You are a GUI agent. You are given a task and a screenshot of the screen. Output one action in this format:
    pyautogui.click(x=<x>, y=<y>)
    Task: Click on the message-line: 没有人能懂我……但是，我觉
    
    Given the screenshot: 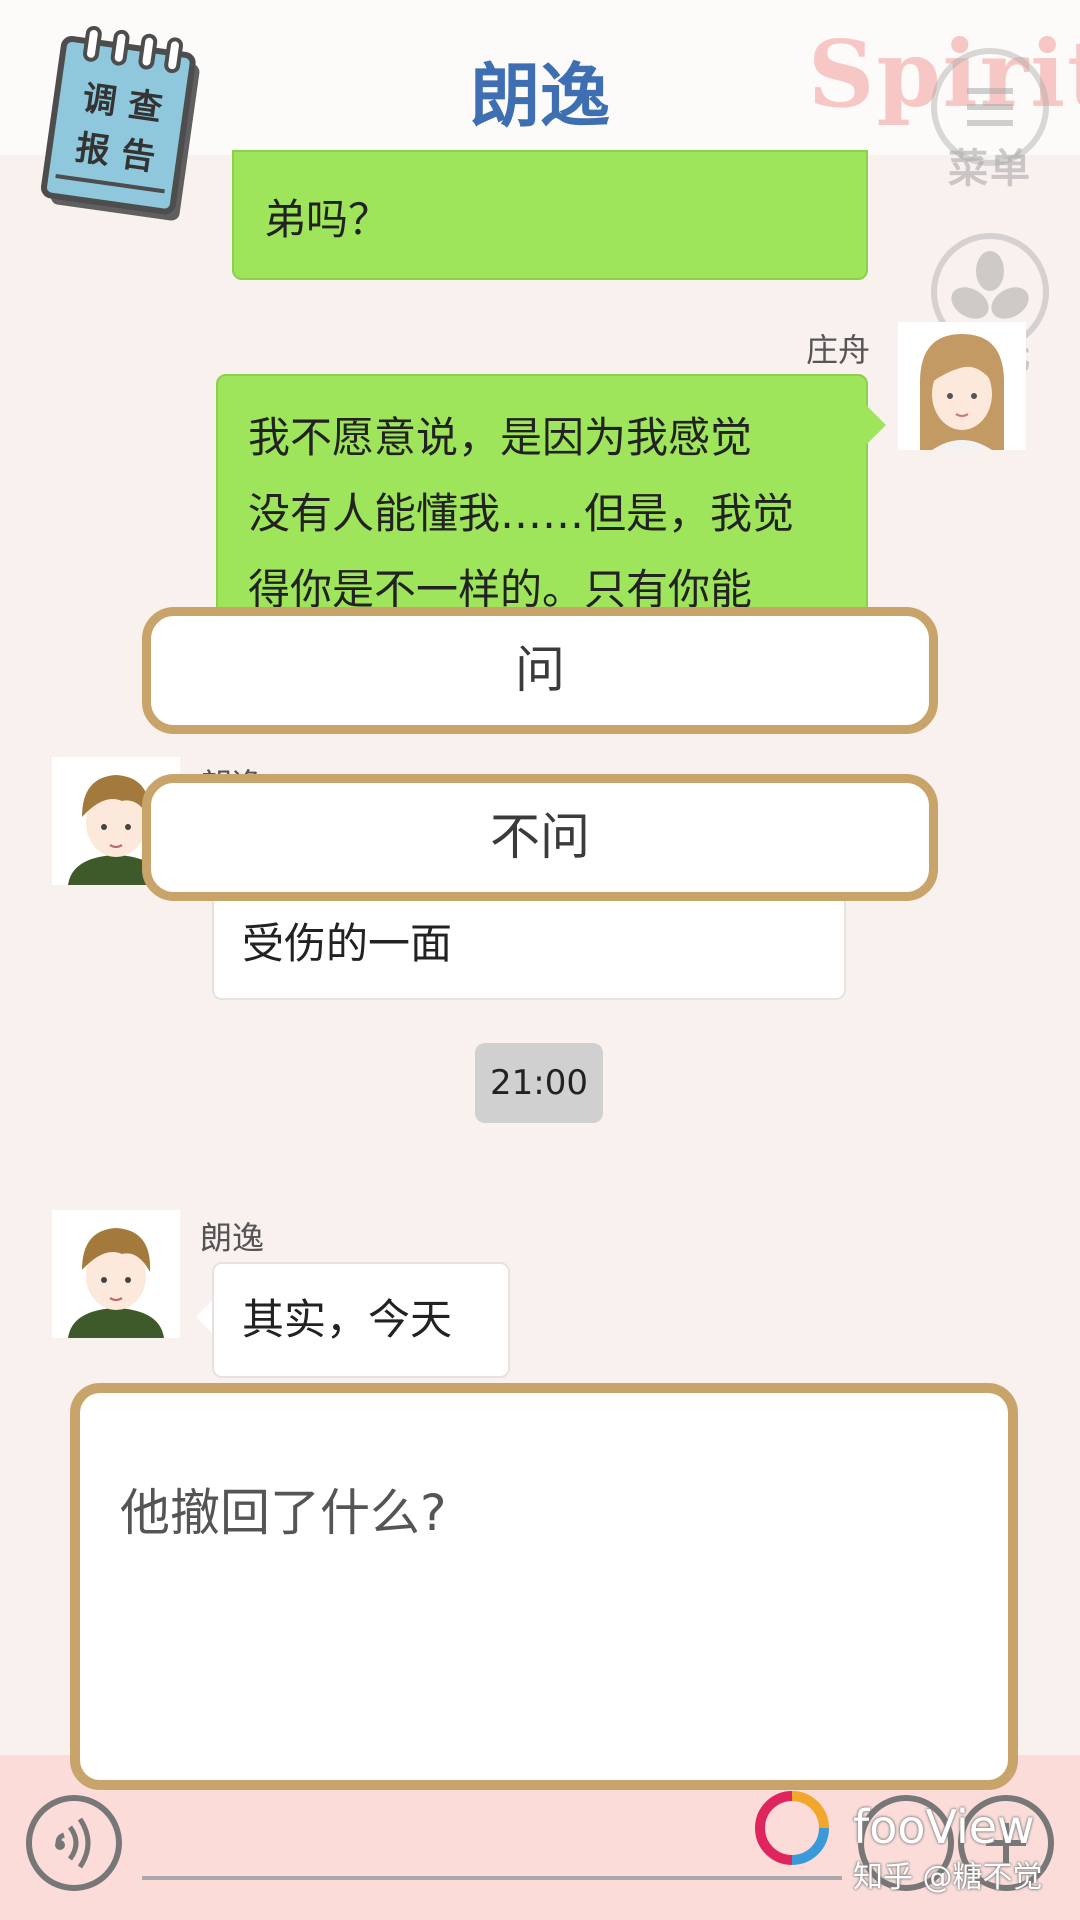 What is the action you would take?
    pyautogui.click(x=521, y=513)
    